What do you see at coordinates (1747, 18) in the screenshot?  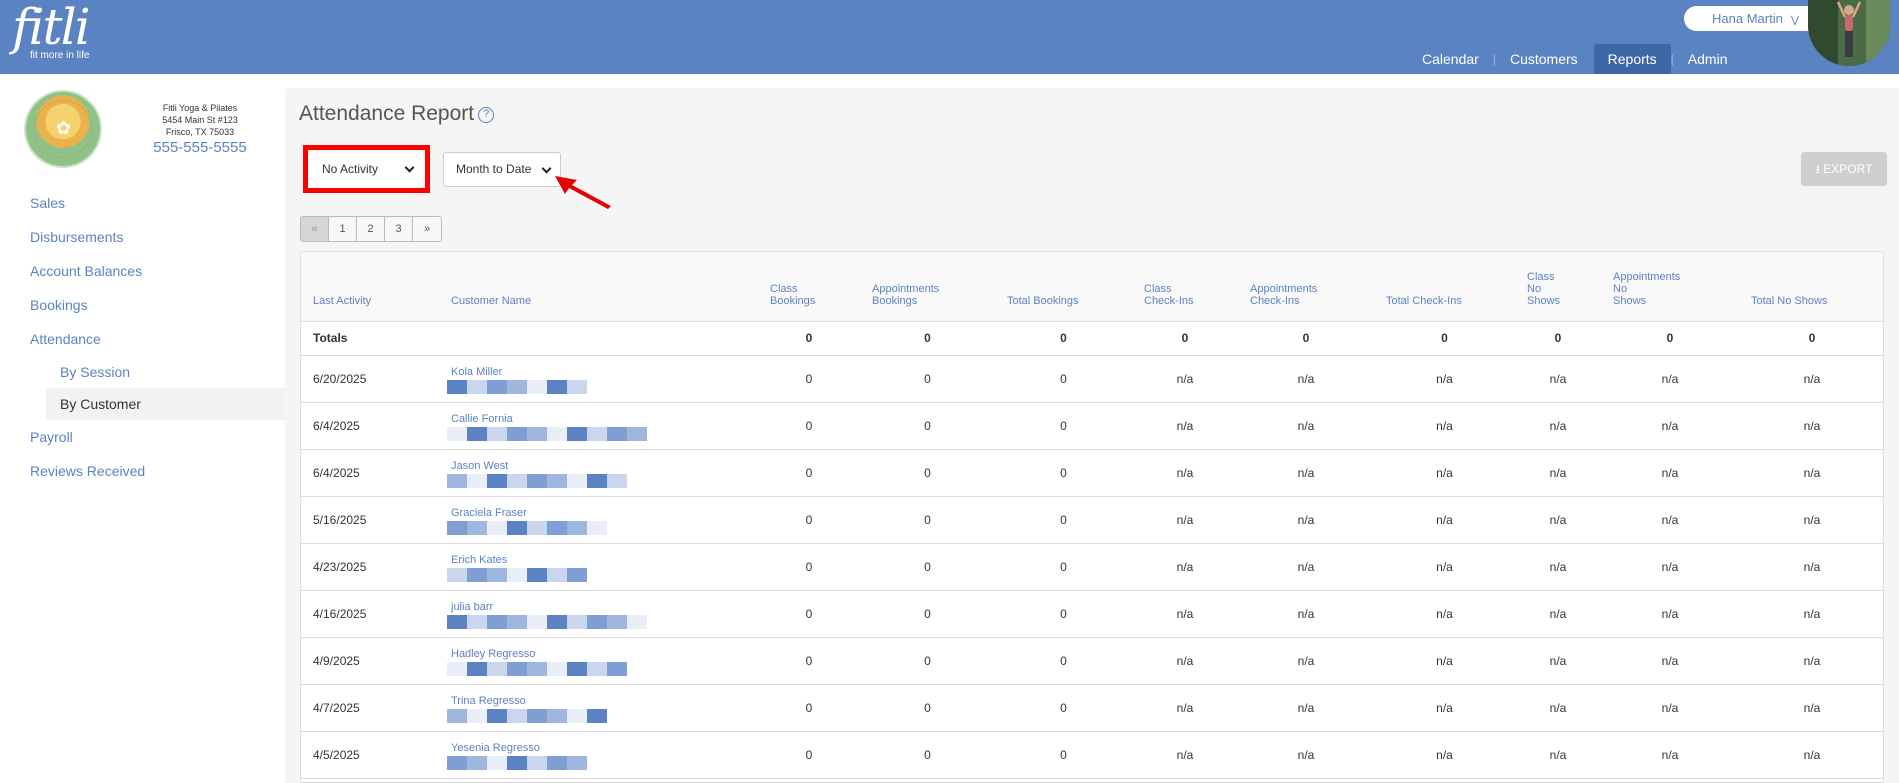 I see `user-name: Hana Martin` at bounding box center [1747, 18].